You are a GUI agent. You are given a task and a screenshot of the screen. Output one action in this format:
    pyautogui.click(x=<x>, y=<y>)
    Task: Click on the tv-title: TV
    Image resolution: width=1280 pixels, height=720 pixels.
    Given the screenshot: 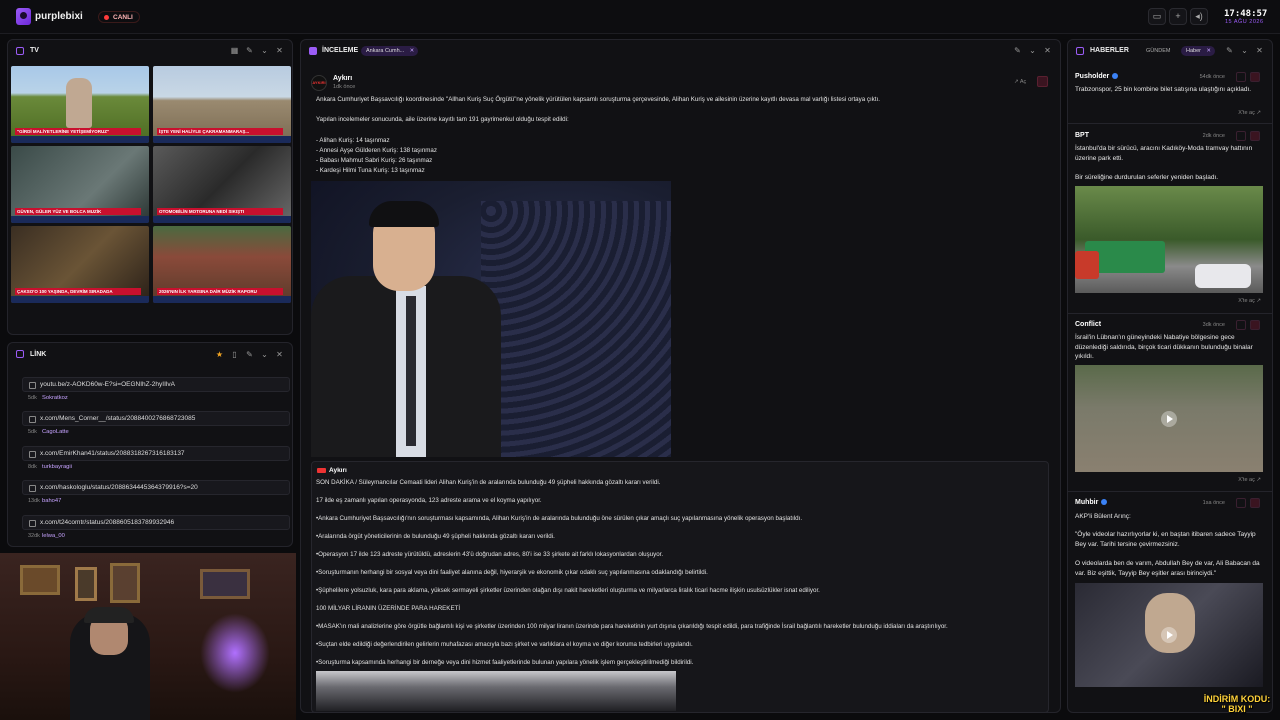 What is the action you would take?
    pyautogui.click(x=34, y=50)
    